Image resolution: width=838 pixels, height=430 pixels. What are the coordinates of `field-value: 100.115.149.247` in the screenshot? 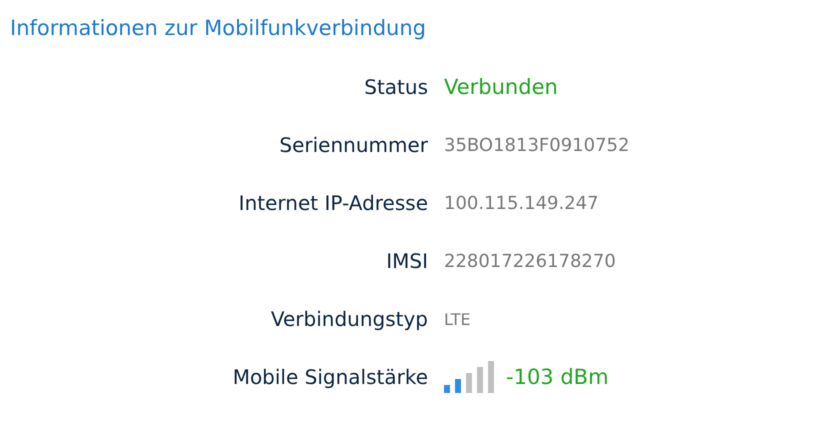 It's located at (521, 203).